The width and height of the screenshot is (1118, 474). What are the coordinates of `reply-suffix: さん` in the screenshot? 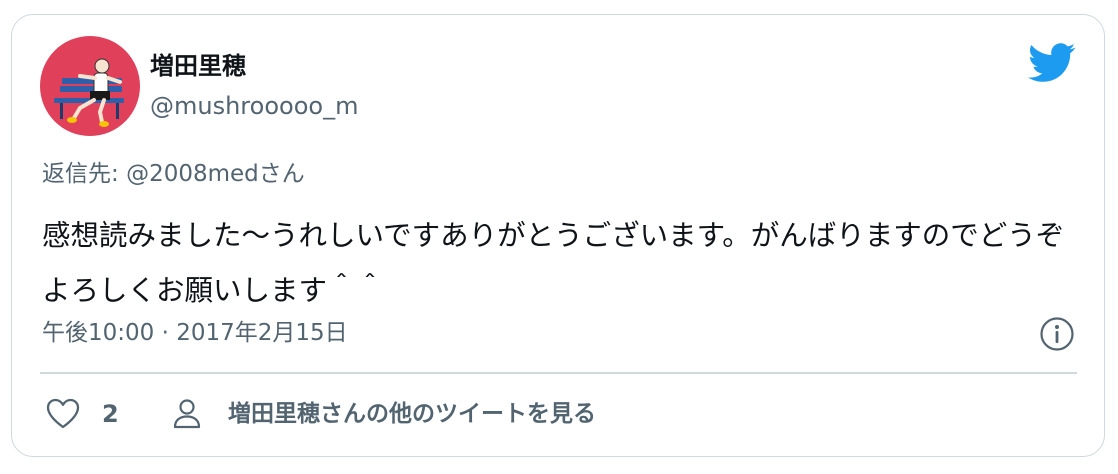 It's located at (281, 174).